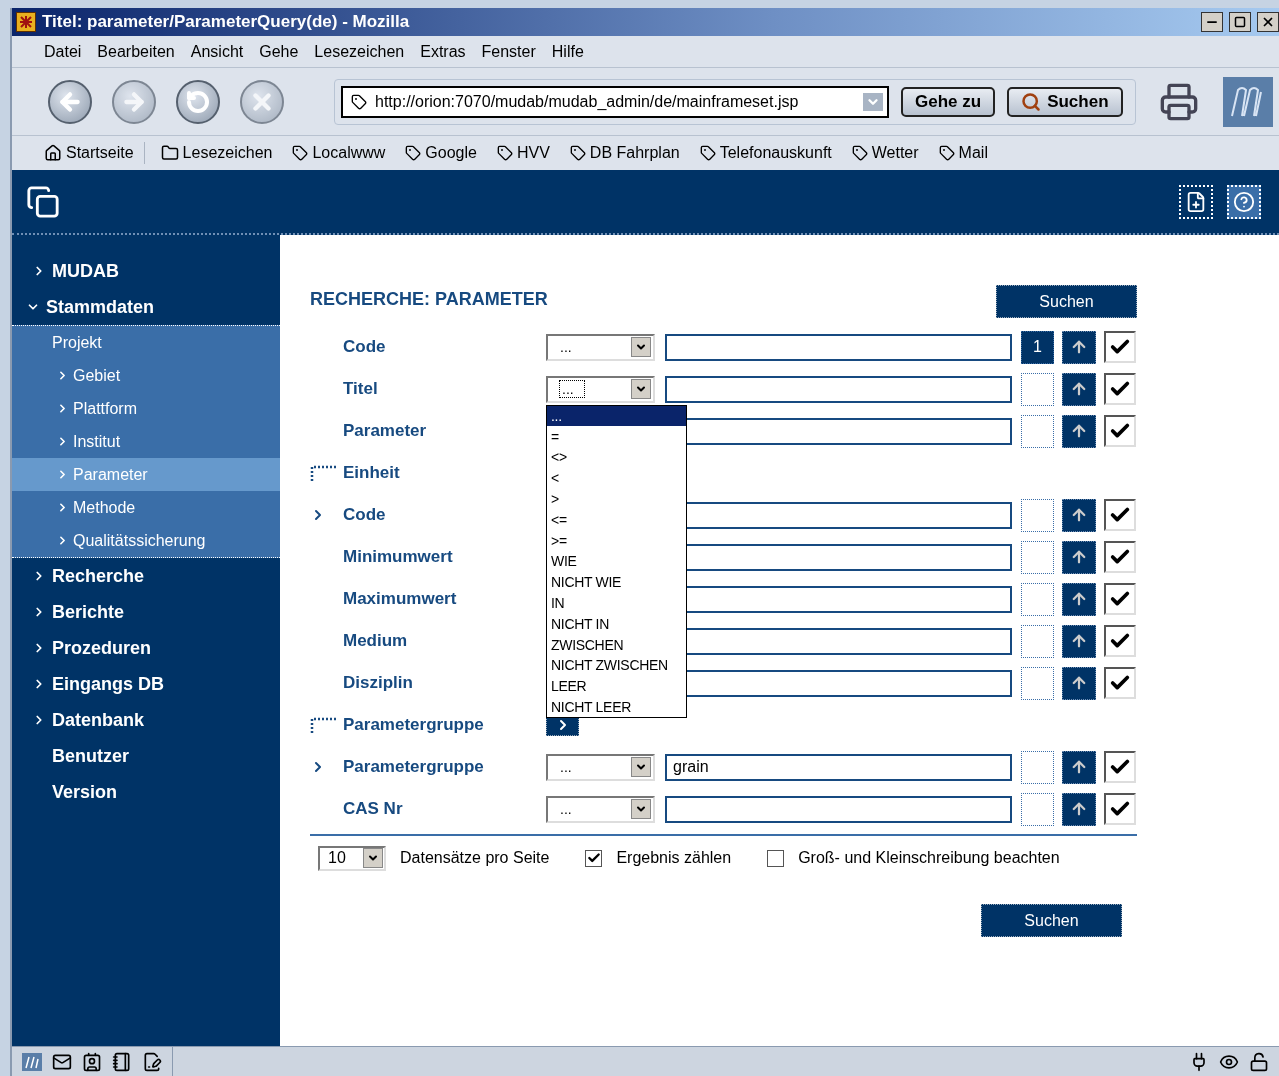 Image resolution: width=1279 pixels, height=1076 pixels. Describe the element at coordinates (279, 51) in the screenshot. I see `menu-item: Gehe` at that location.